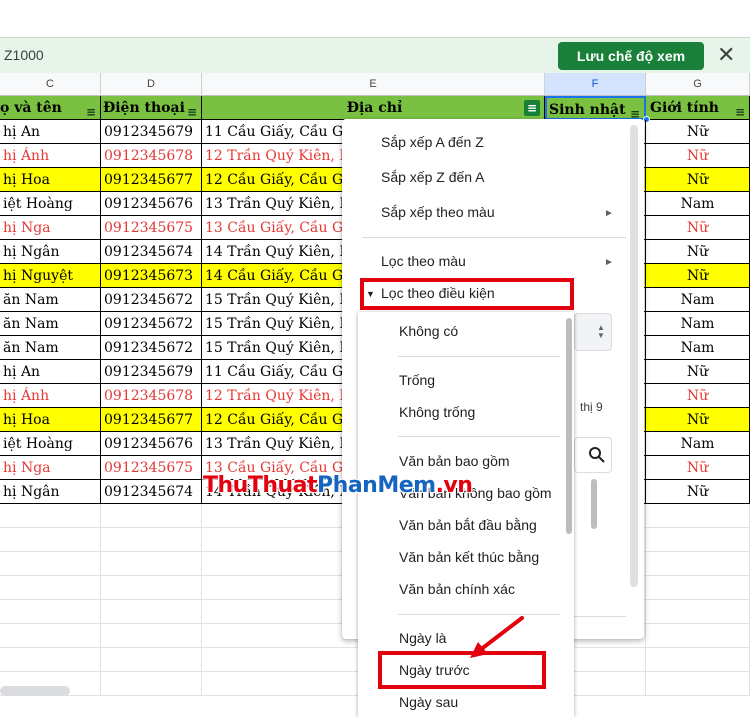 The width and height of the screenshot is (750, 717). Describe the element at coordinates (50, 84) in the screenshot. I see `column-header-c: C` at that location.